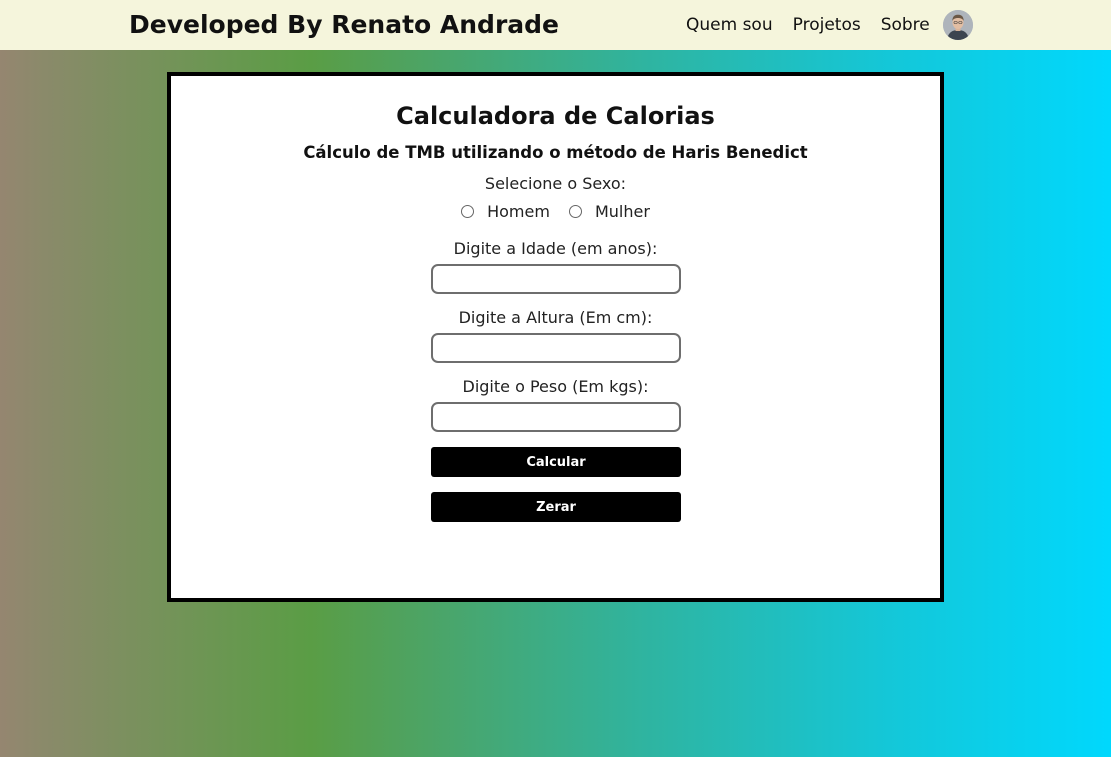  Describe the element at coordinates (555, 317) in the screenshot. I see `height-label: Digite a Altura (Em cm):` at that location.